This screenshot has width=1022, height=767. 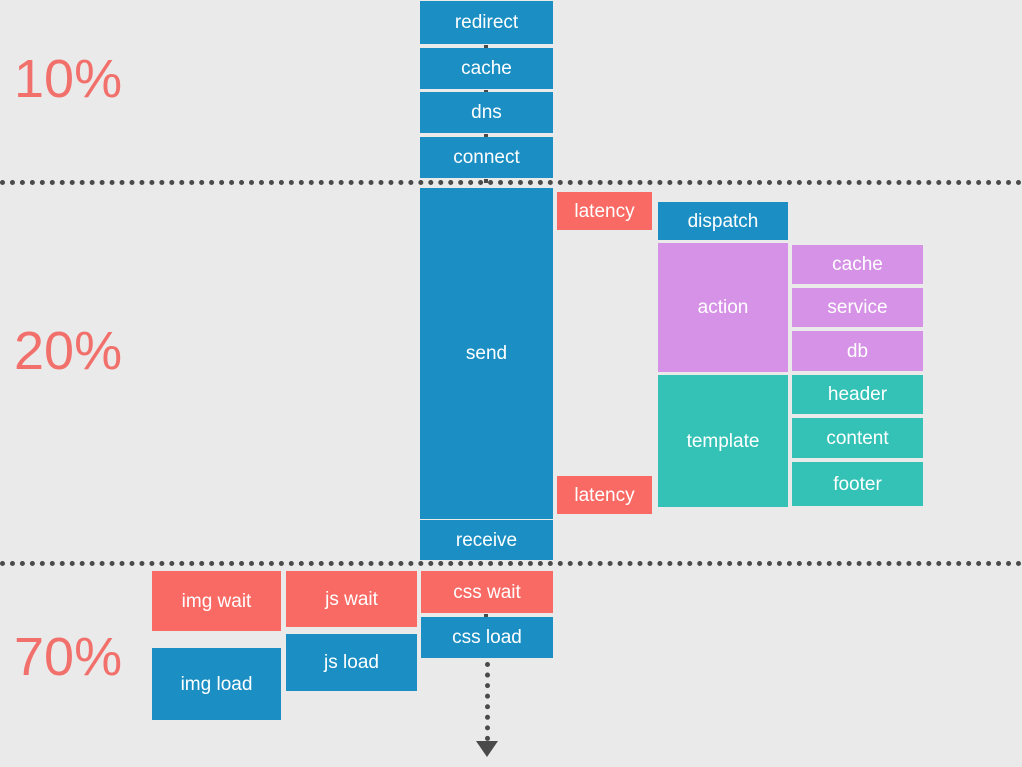 I want to click on box-img-wait: img wait, so click(x=216, y=601).